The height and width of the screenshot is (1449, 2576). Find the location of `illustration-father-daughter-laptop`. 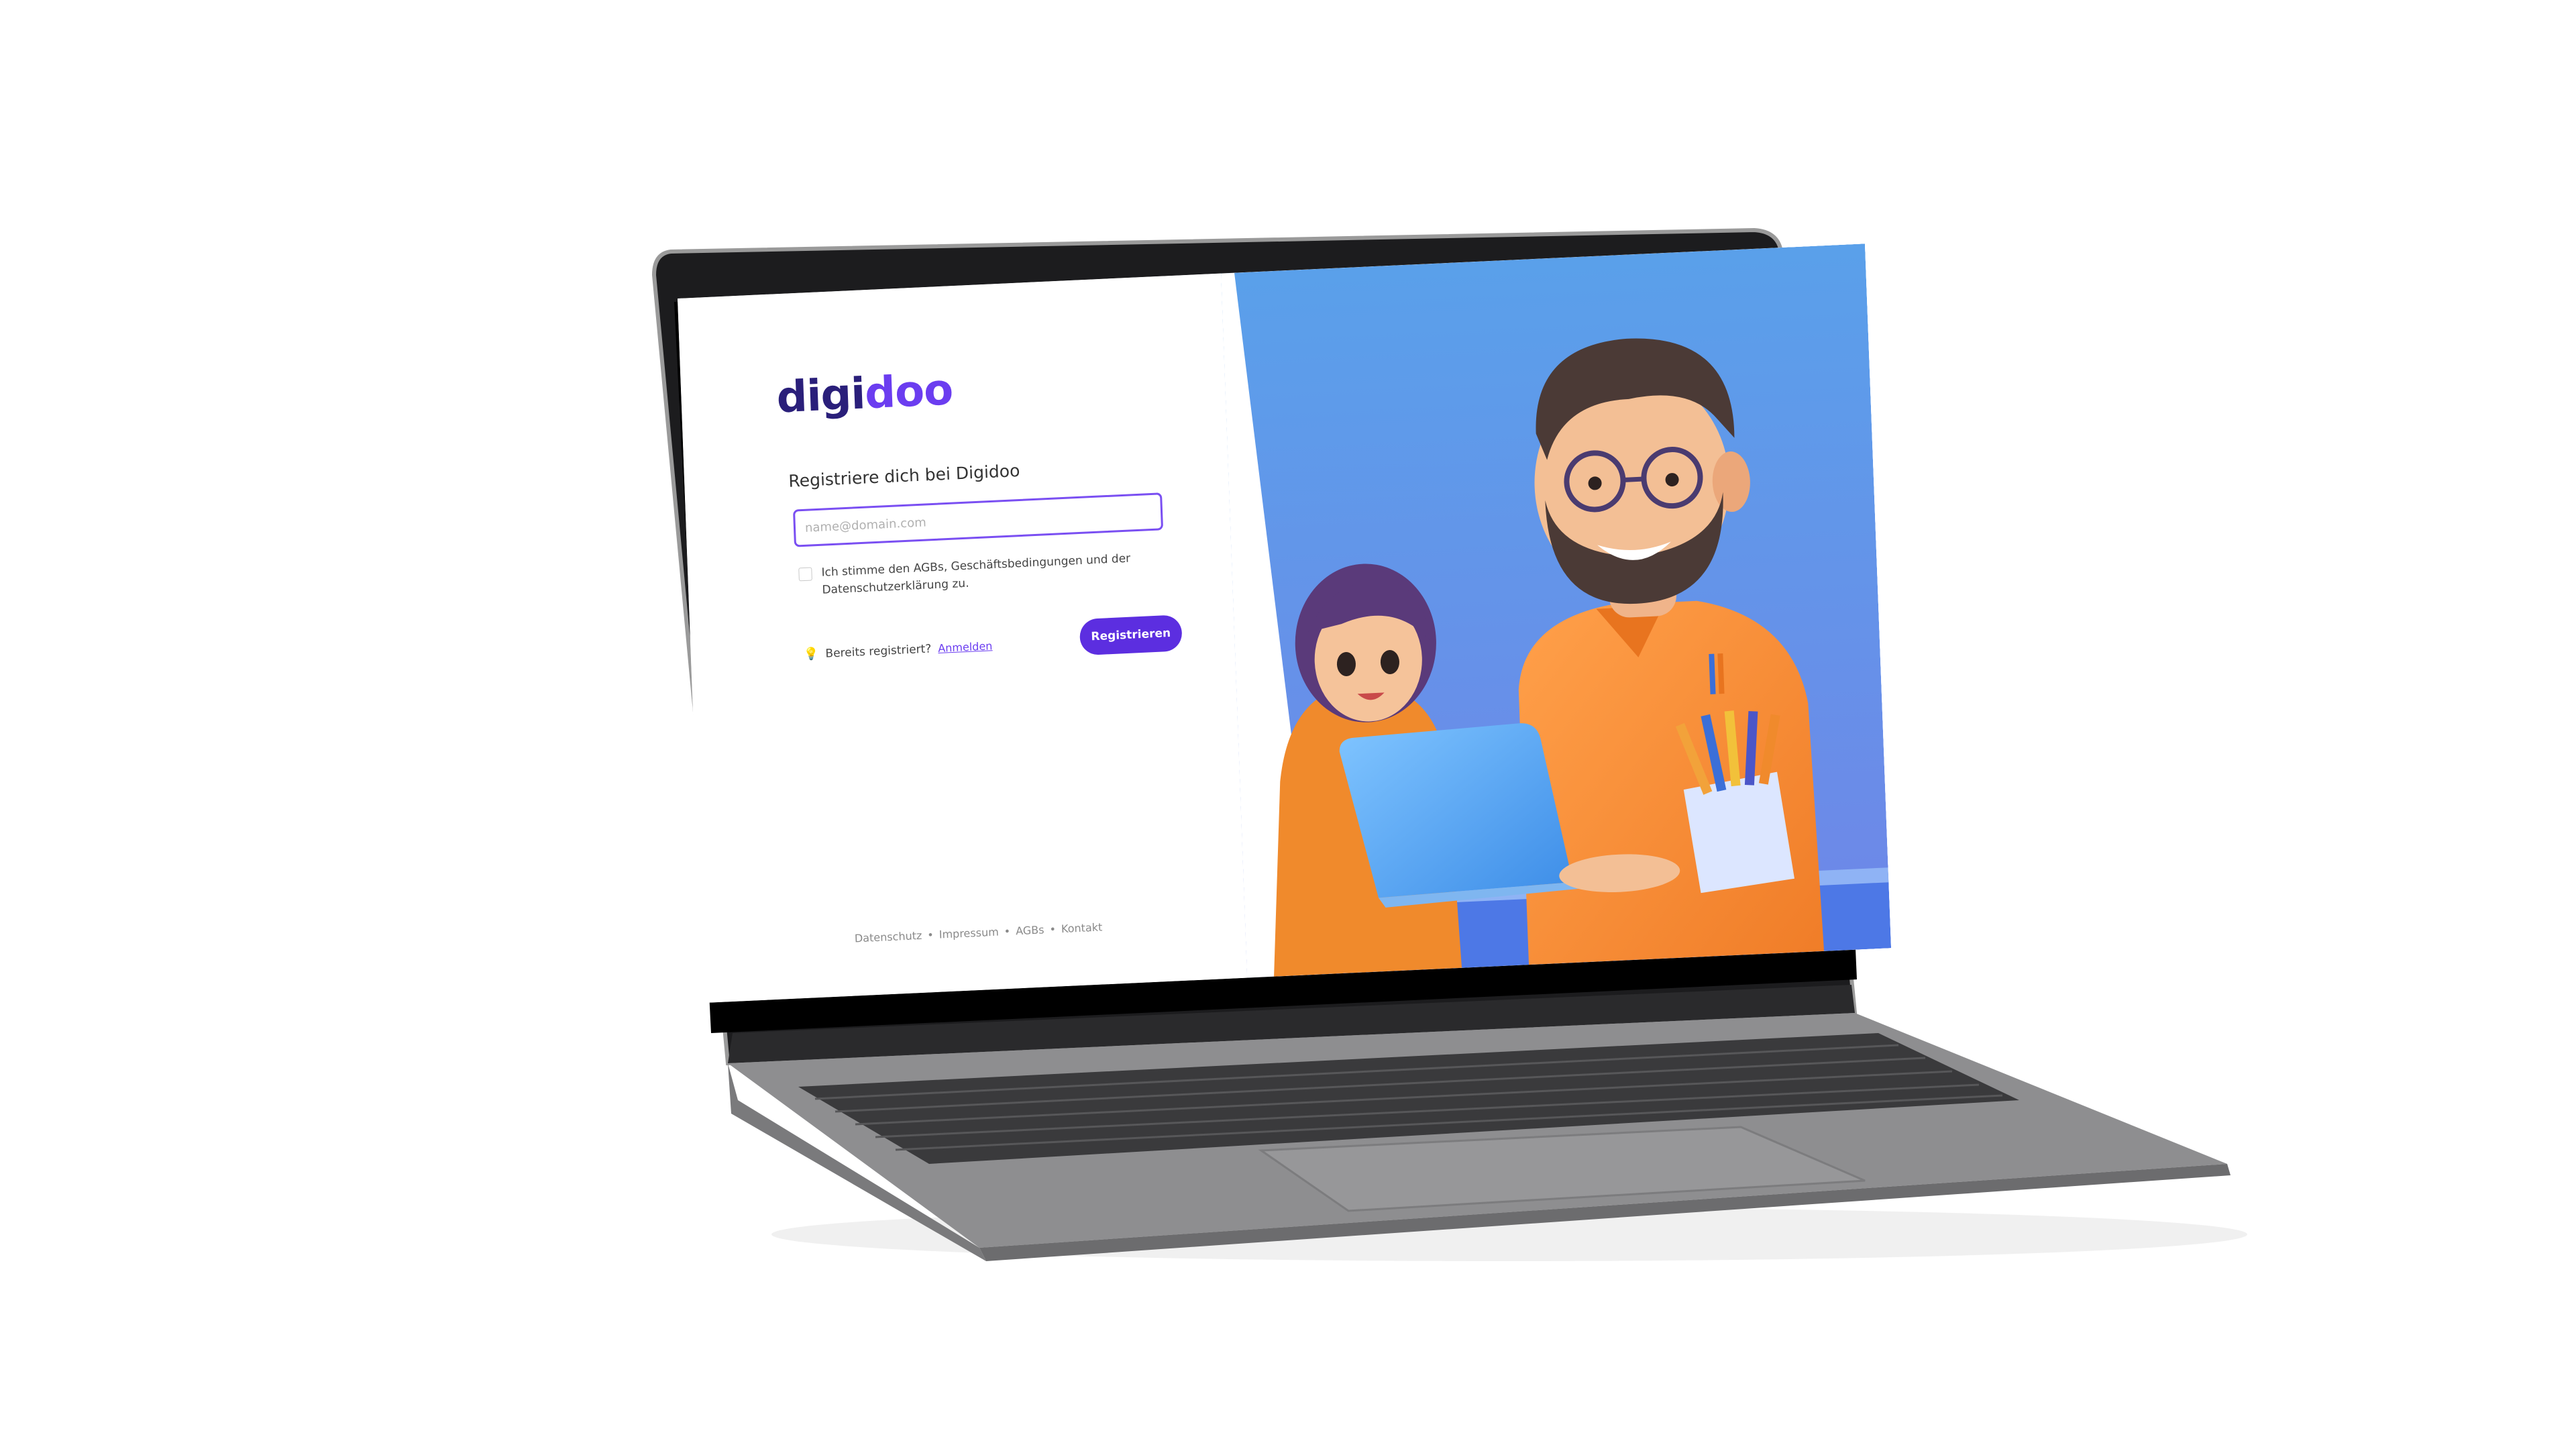

illustration-father-daughter-laptop is located at coordinates (1556, 611).